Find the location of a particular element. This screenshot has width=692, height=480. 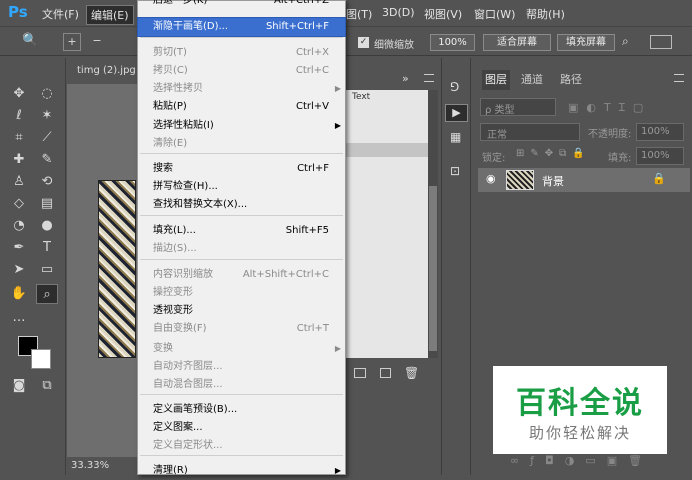

menu-window: 窗口(W) is located at coordinates (494, 14).